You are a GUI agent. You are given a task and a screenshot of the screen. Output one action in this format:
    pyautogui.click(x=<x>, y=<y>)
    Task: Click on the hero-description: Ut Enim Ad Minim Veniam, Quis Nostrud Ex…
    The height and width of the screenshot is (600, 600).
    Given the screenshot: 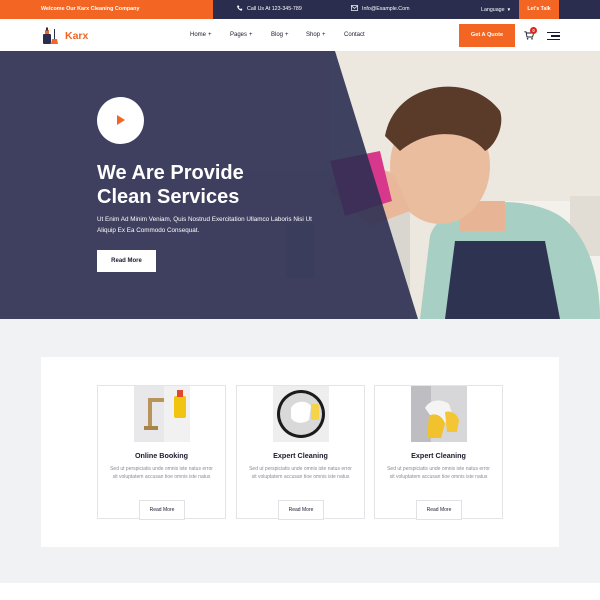 What is the action you would take?
    pyautogui.click(x=204, y=225)
    